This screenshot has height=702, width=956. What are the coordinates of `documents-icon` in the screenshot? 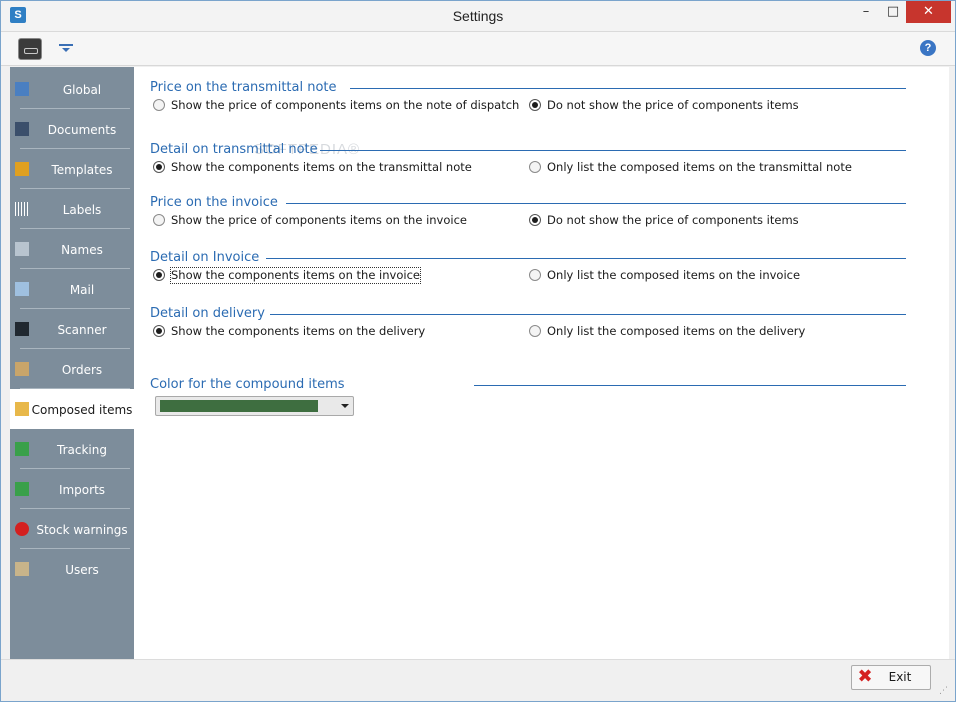 It's located at (22, 129).